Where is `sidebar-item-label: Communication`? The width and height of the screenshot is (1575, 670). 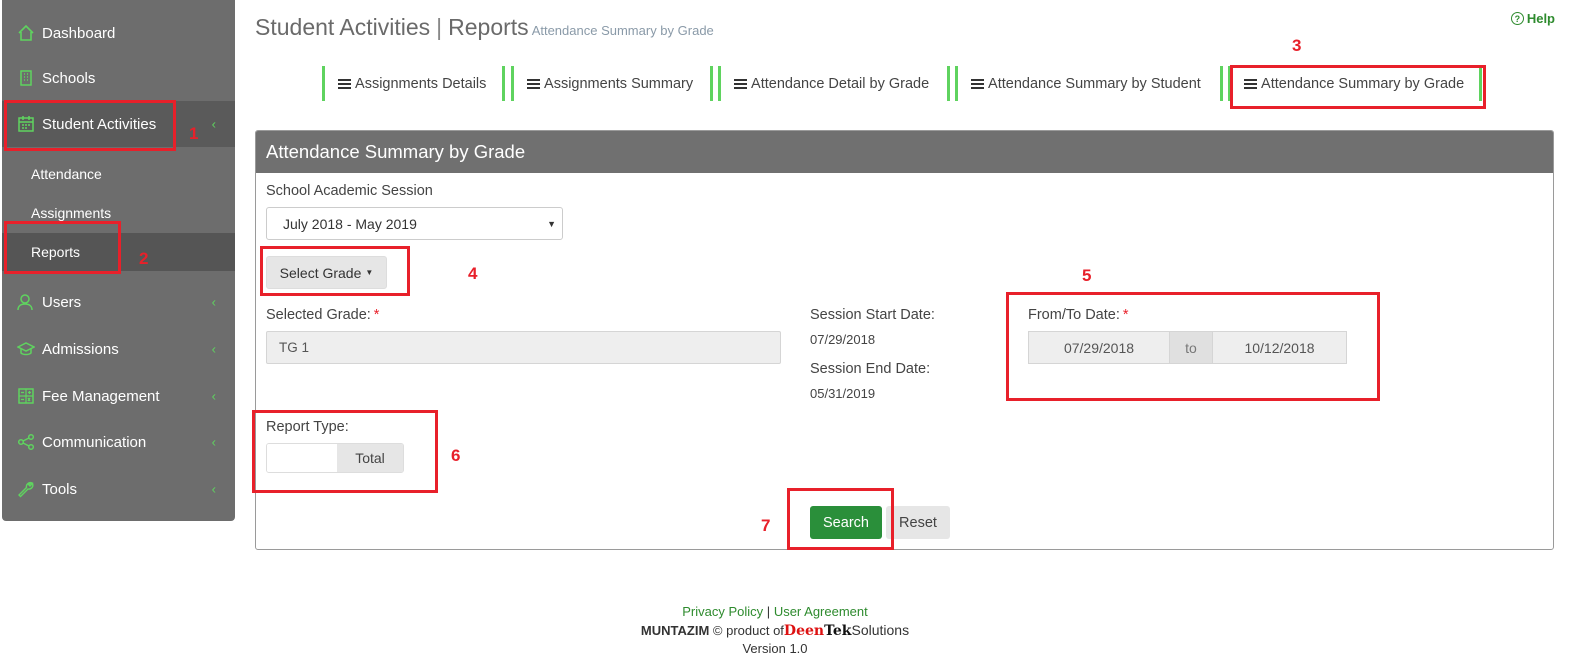 sidebar-item-label: Communication is located at coordinates (94, 442).